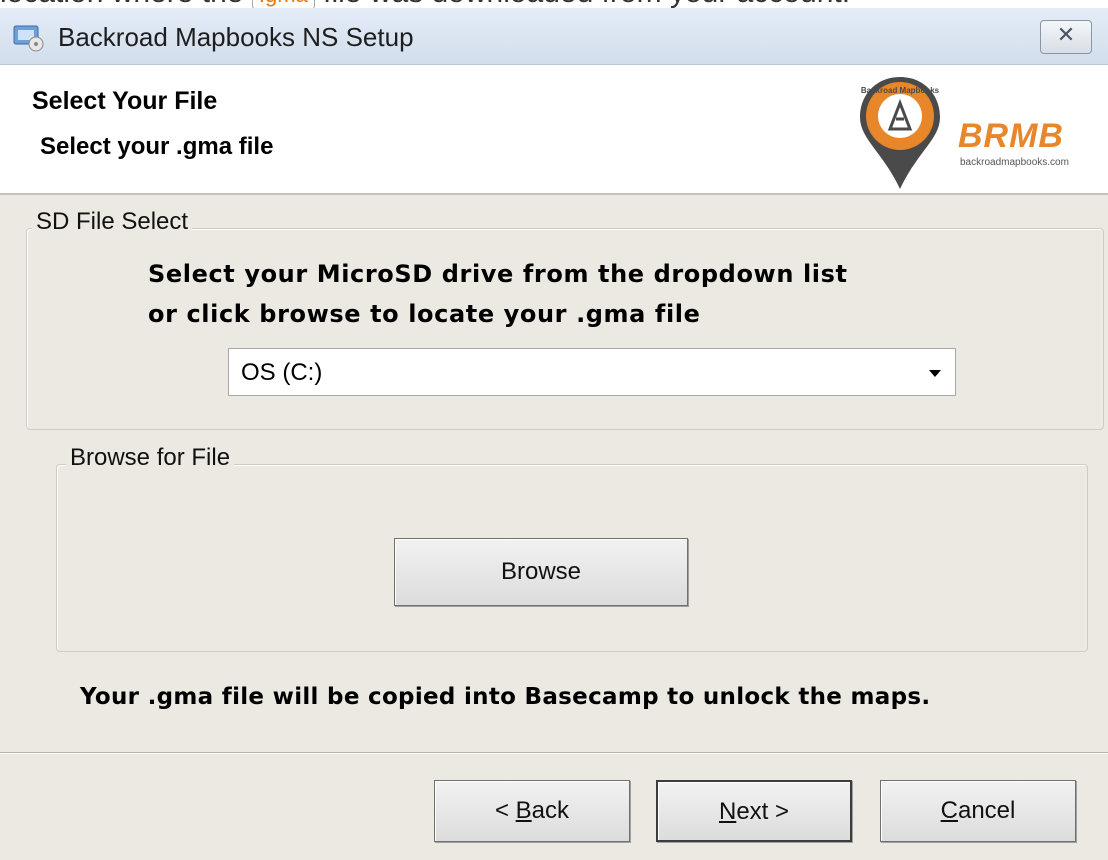  What do you see at coordinates (112, 222) in the screenshot?
I see `sd-file-select-label: SD File Select` at bounding box center [112, 222].